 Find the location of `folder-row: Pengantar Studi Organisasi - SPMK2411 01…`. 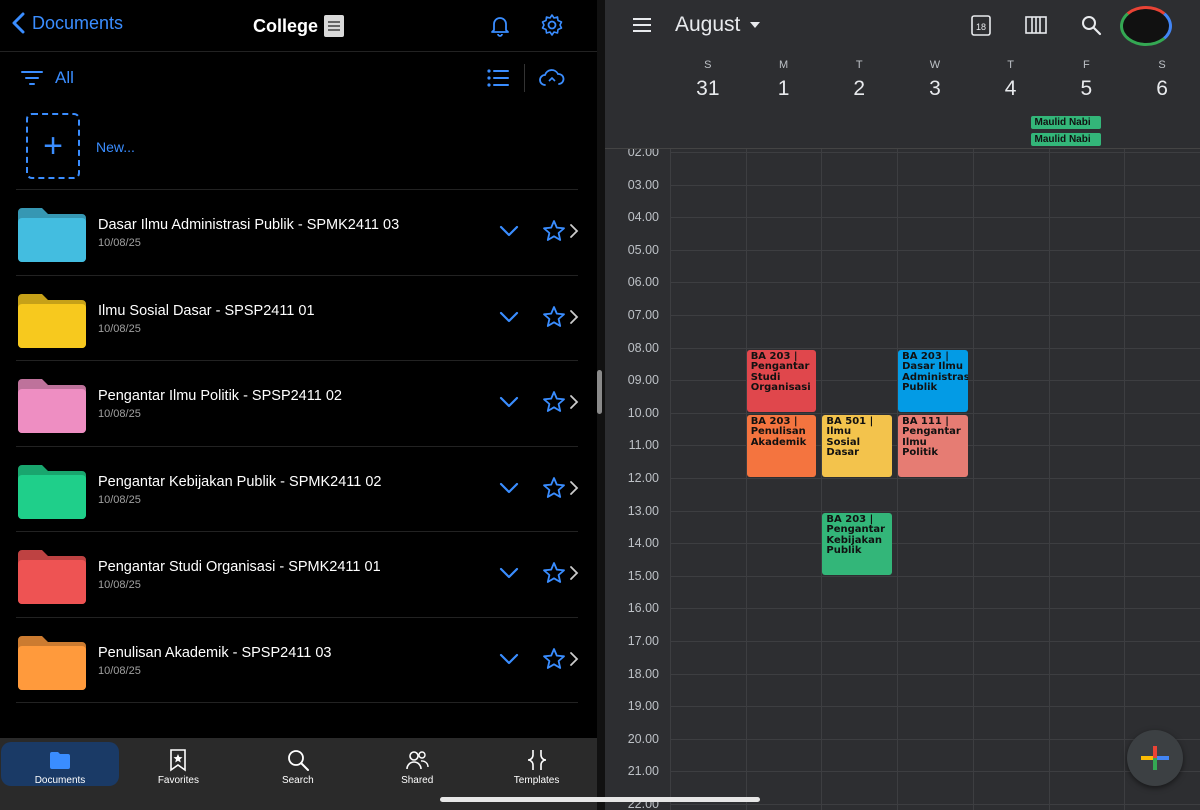

folder-row: Pengantar Studi Organisasi - SPMK2411 01… is located at coordinates (298, 575).